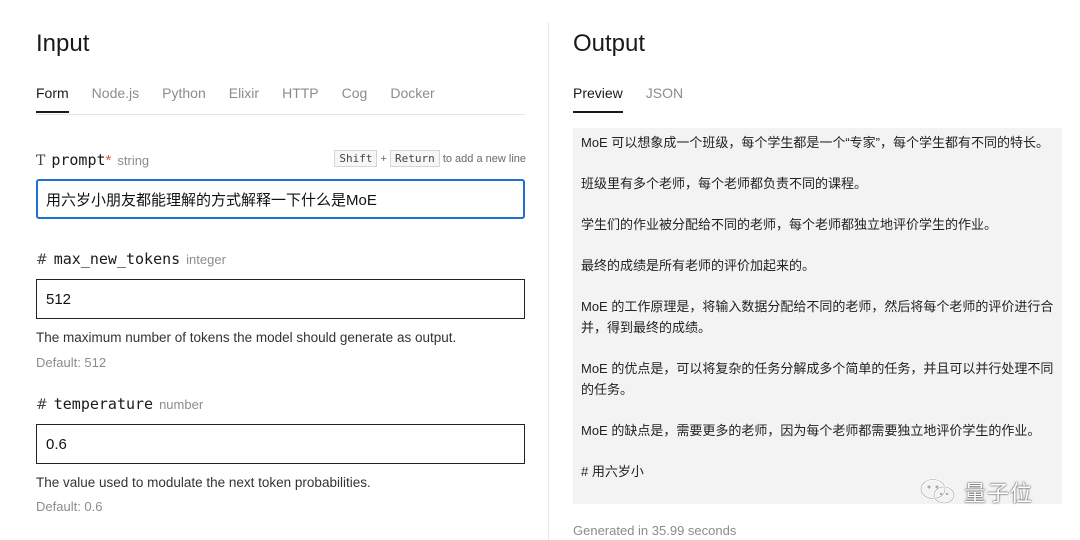  Describe the element at coordinates (356, 158) in the screenshot. I see `shift-key: Shift` at that location.